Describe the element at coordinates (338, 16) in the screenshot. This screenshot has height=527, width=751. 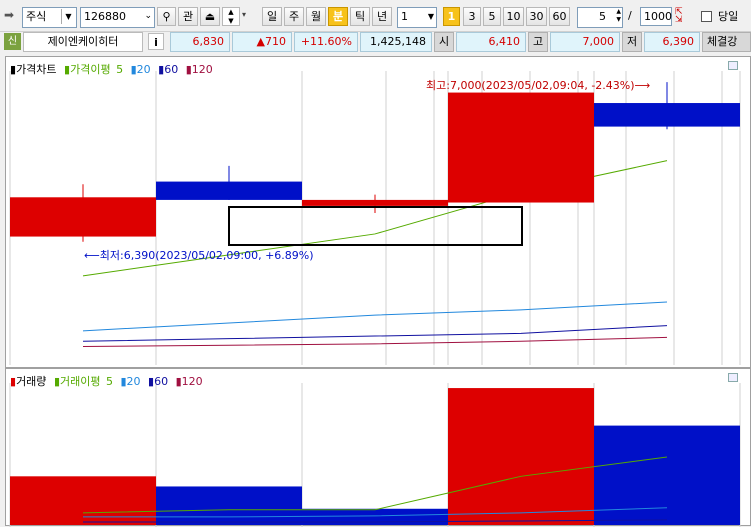
I see `period-minute: 분` at that location.